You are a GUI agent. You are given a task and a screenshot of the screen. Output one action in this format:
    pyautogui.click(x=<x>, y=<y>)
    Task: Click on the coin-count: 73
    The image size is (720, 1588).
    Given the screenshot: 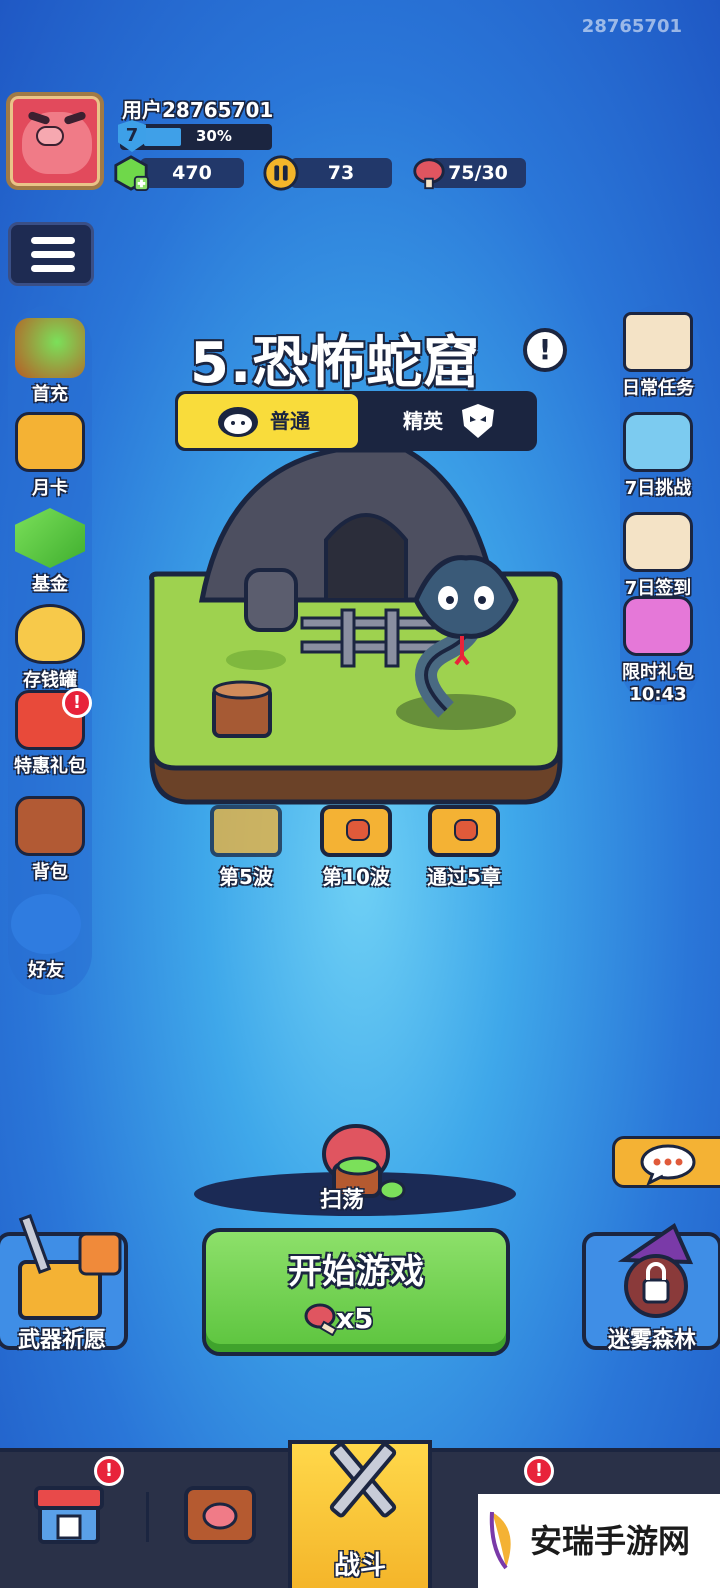 What is the action you would take?
    pyautogui.click(x=341, y=173)
    